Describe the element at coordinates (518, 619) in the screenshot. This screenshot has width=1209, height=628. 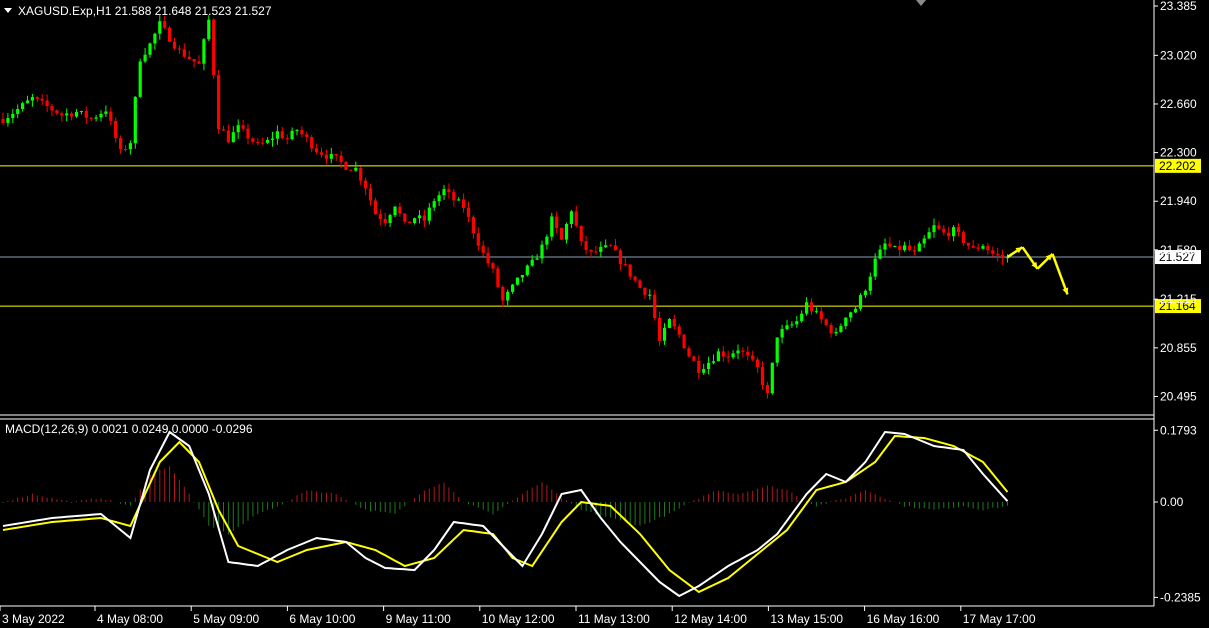
I see `time-tick-label: 10 May 12:00` at that location.